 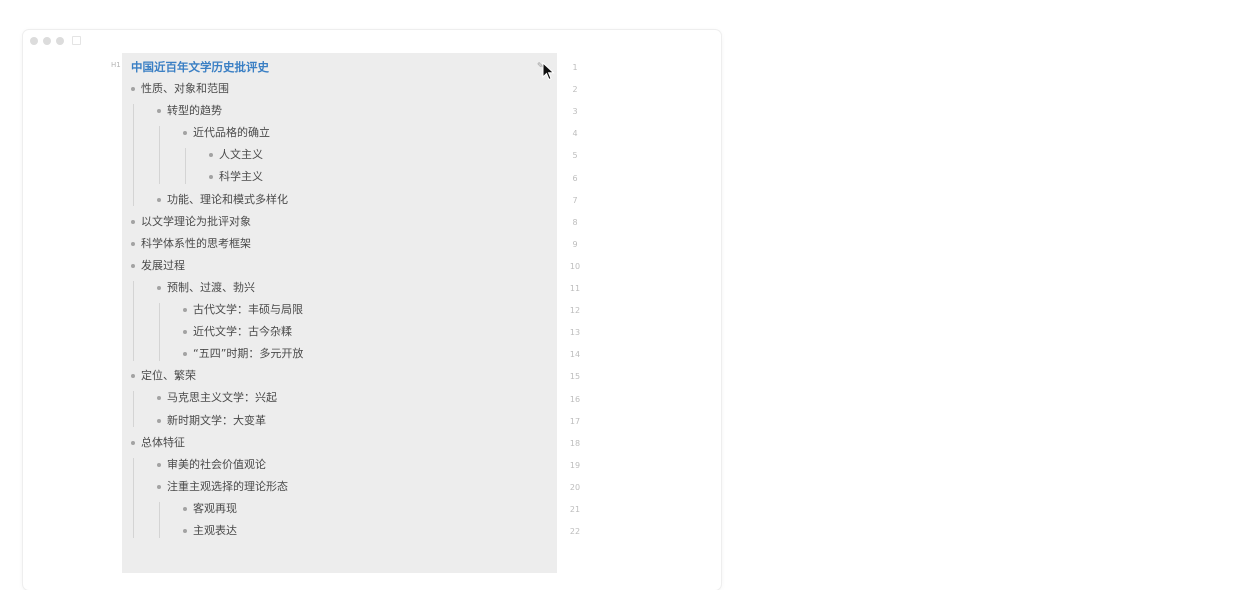 What do you see at coordinates (227, 199) in the screenshot?
I see `outline-item-label: 功能、理论和模式多样化` at bounding box center [227, 199].